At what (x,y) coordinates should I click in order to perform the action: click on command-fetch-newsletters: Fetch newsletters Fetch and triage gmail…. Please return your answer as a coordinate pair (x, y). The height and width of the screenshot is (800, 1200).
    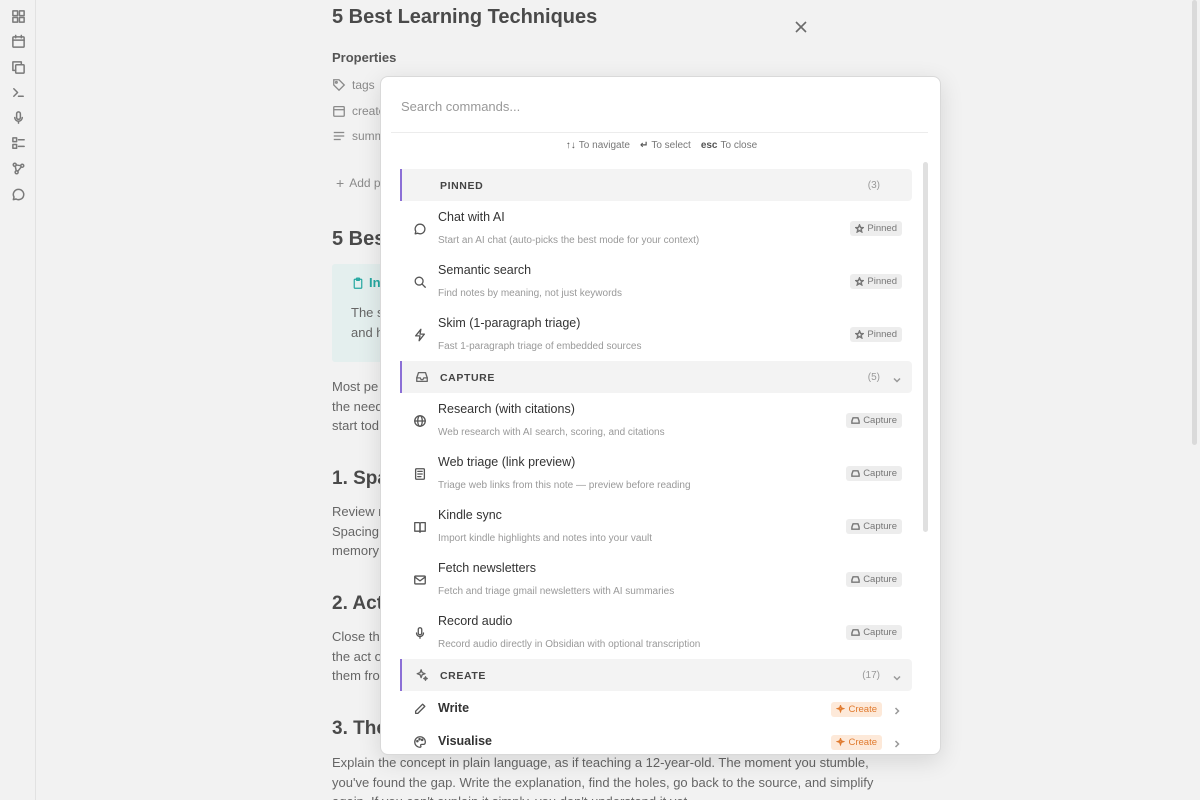
    Looking at the image, I should click on (656, 579).